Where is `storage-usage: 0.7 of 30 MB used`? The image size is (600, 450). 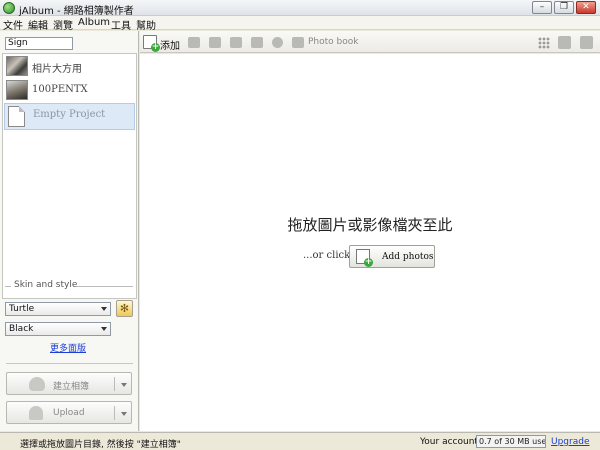 storage-usage: 0.7 of 30 MB used is located at coordinates (511, 441).